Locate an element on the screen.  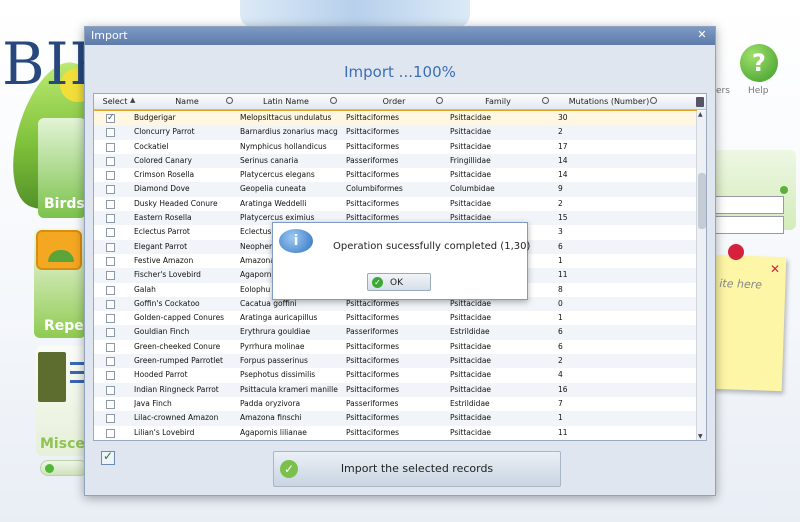
window-close-icon: ✕ is located at coordinates (702, 35).